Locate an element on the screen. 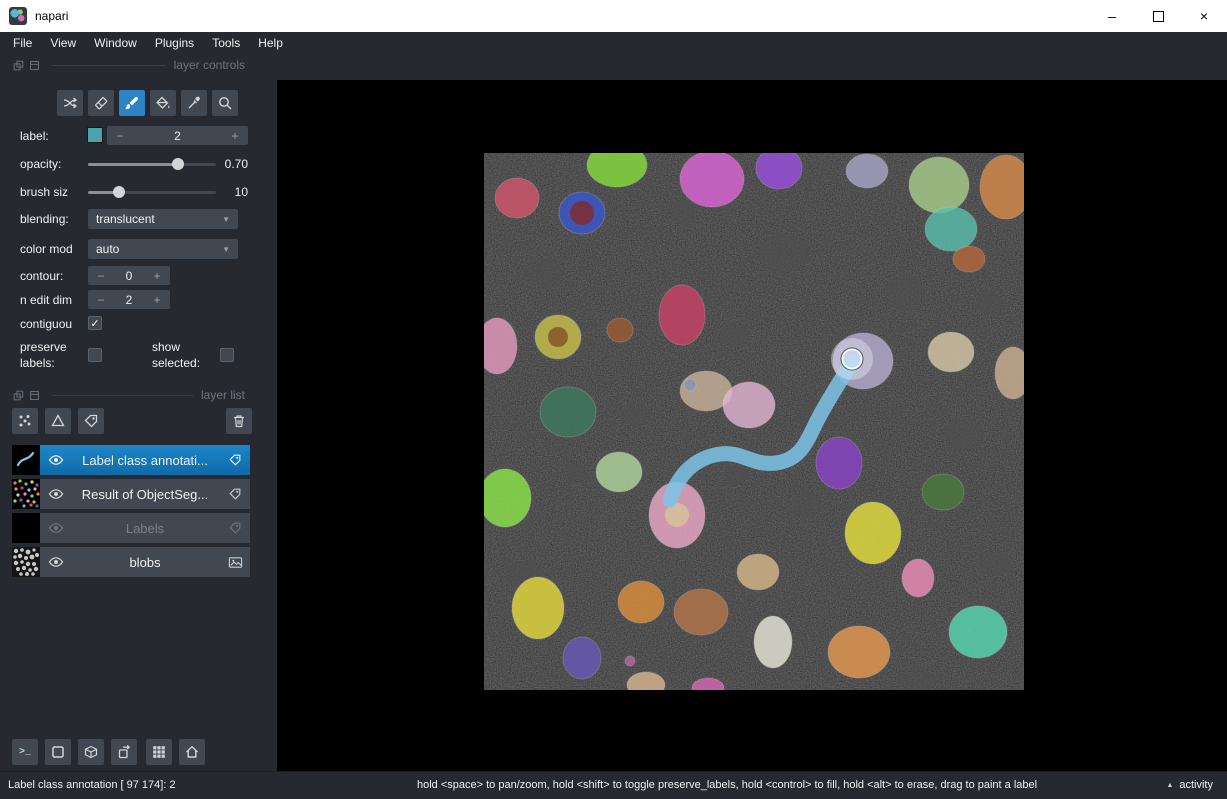  color-picker-icon is located at coordinates (194, 102).